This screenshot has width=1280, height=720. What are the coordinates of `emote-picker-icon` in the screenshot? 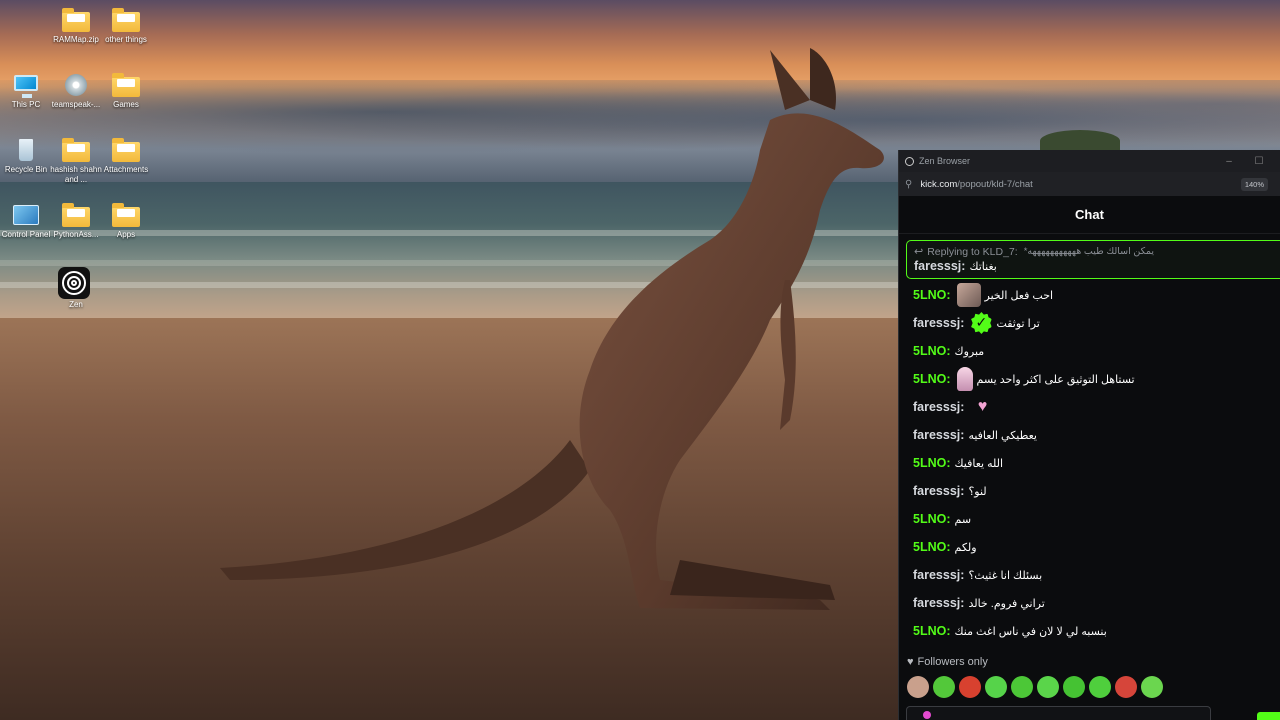 It's located at (927, 715).